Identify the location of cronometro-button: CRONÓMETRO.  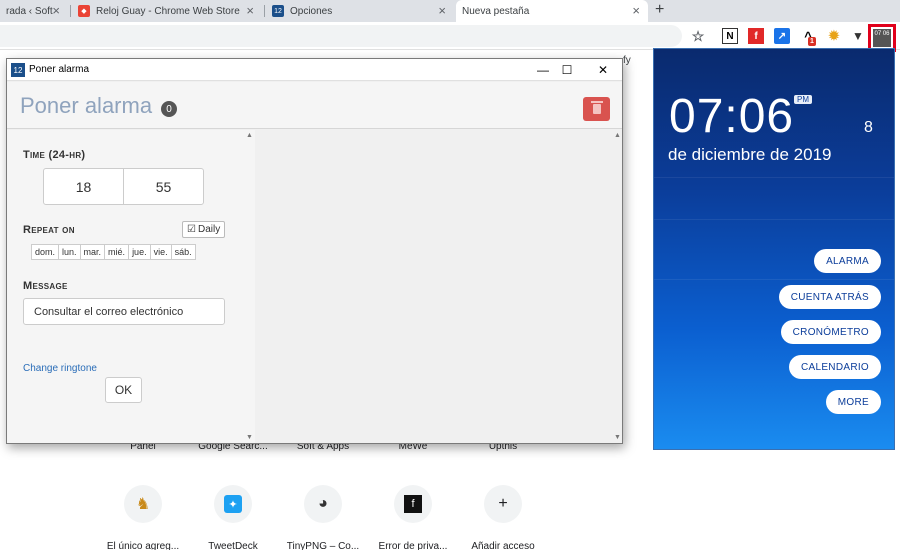
(830, 332).